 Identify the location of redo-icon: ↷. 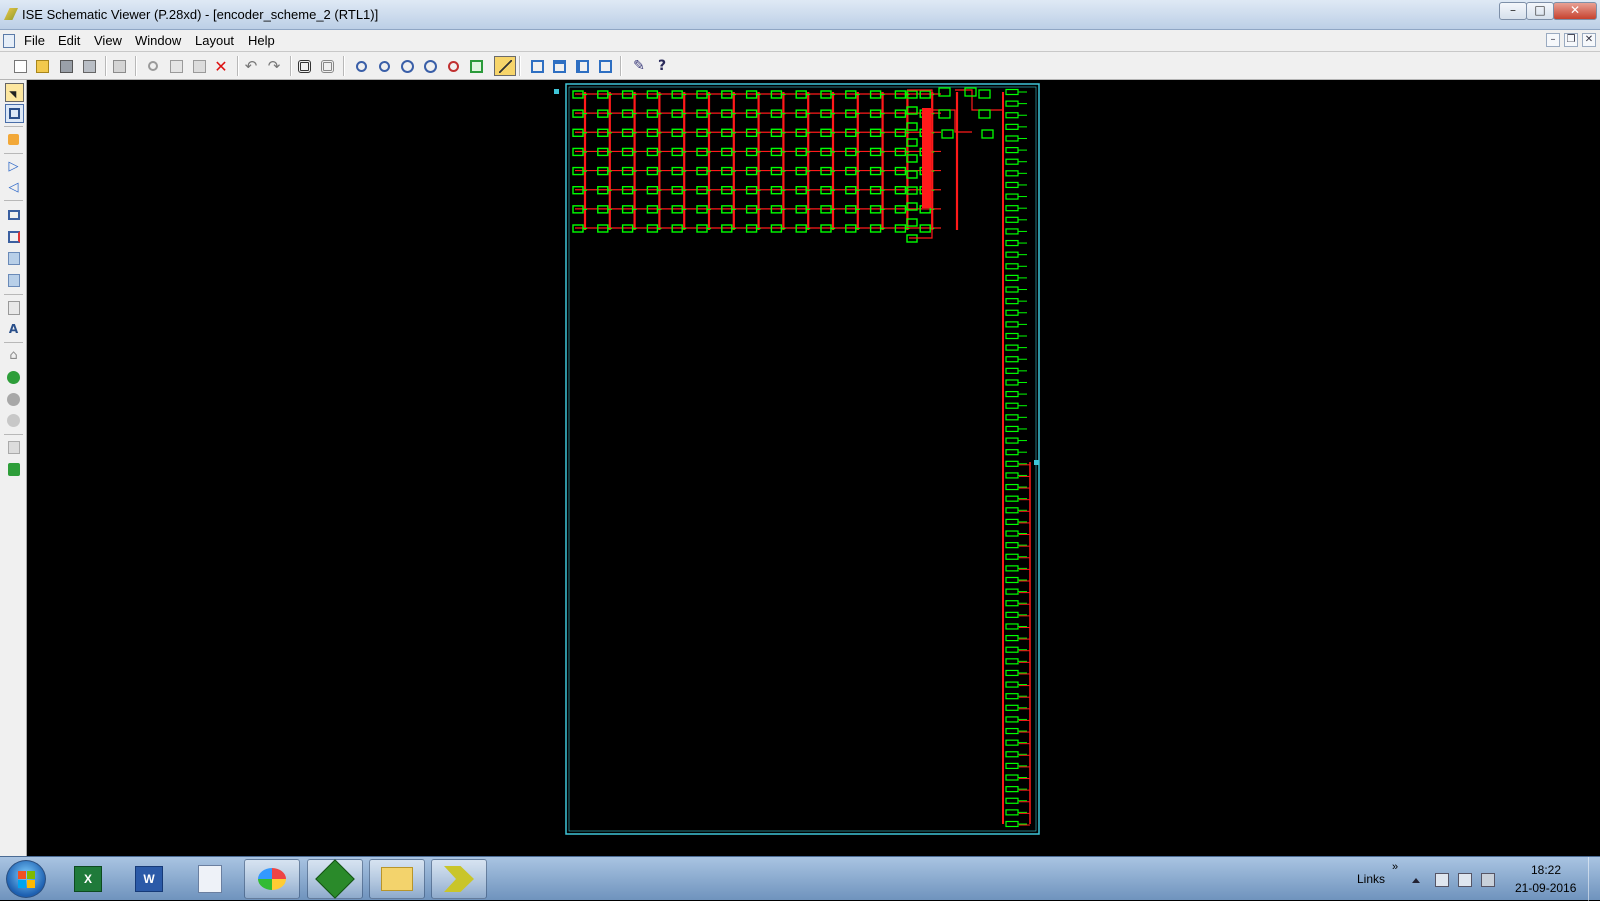
(274, 66).